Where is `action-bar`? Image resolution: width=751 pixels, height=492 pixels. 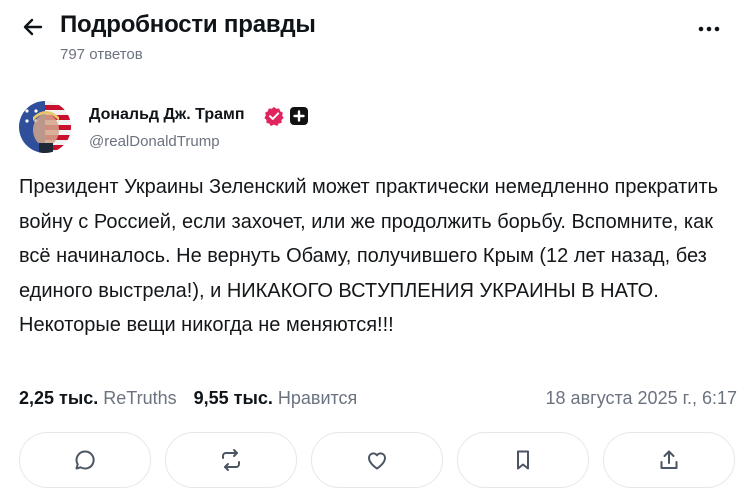 action-bar is located at coordinates (379, 460).